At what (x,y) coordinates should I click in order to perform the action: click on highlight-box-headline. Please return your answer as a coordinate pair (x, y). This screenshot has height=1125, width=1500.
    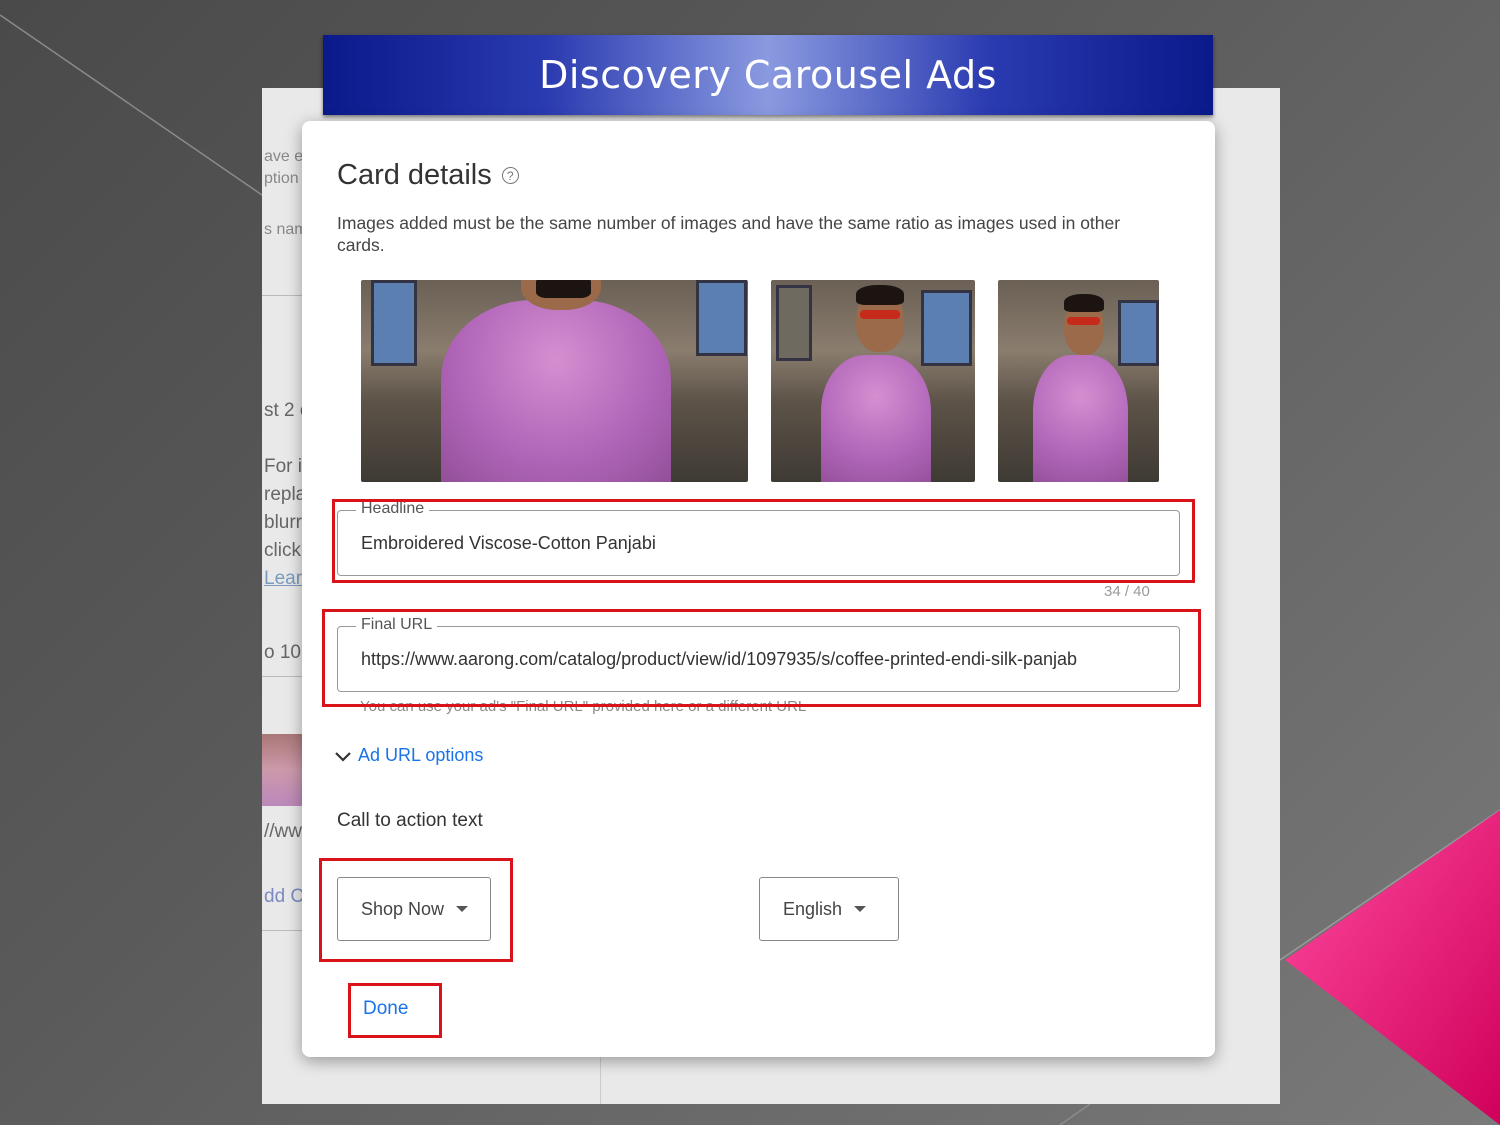
    Looking at the image, I should click on (763, 541).